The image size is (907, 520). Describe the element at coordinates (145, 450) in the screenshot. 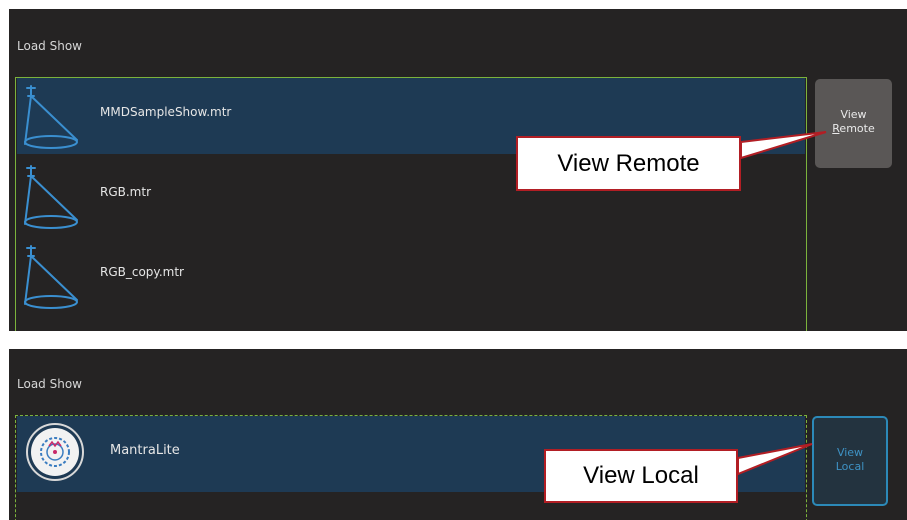

I see `source-name: MantraLite` at that location.